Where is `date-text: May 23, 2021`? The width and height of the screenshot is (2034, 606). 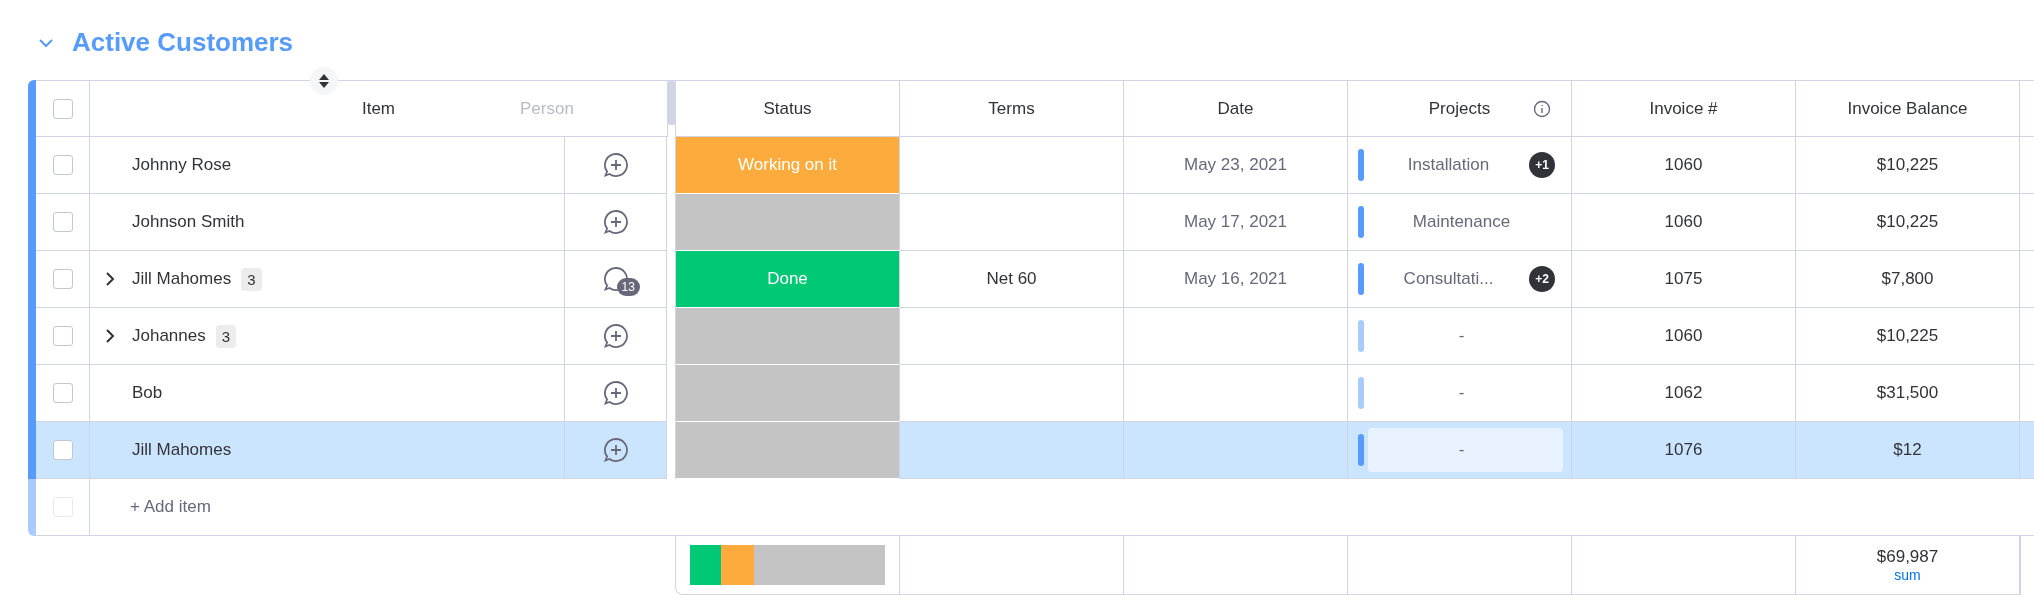
date-text: May 23, 2021 is located at coordinates (1235, 165).